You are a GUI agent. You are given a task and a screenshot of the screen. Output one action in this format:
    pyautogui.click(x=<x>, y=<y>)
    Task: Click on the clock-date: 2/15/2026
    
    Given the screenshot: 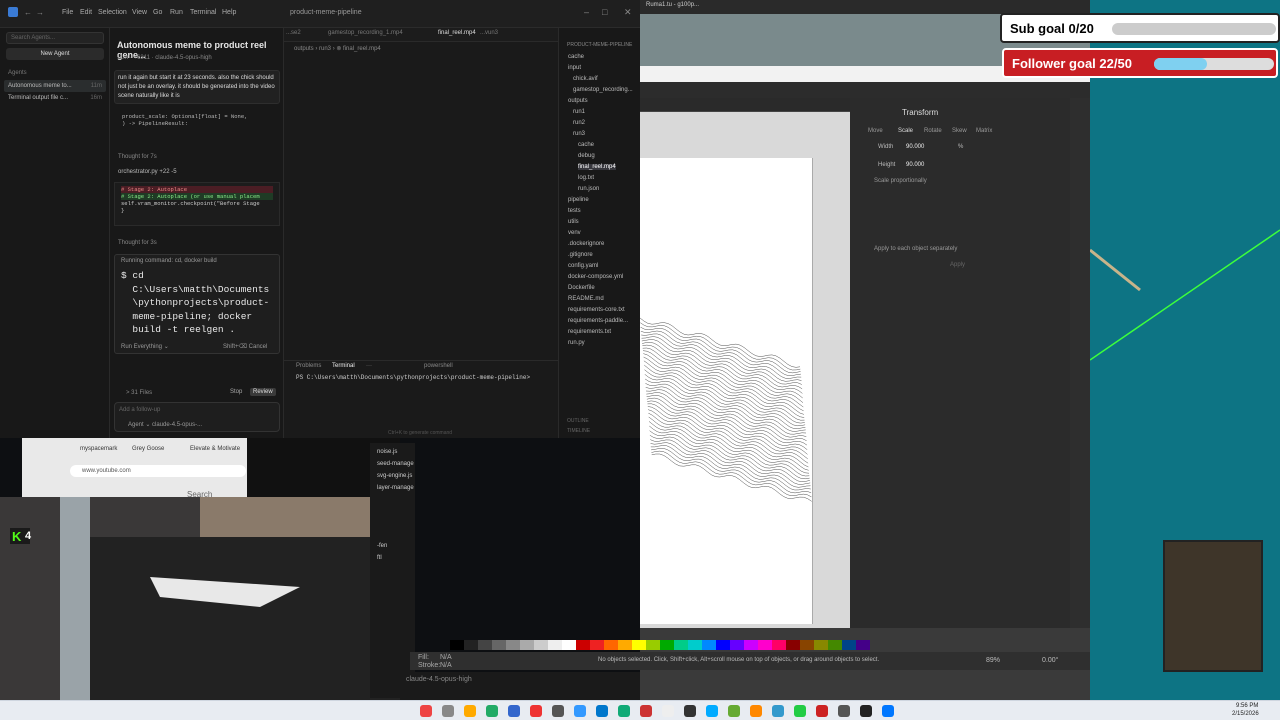 What is the action you would take?
    pyautogui.click(x=1245, y=714)
    